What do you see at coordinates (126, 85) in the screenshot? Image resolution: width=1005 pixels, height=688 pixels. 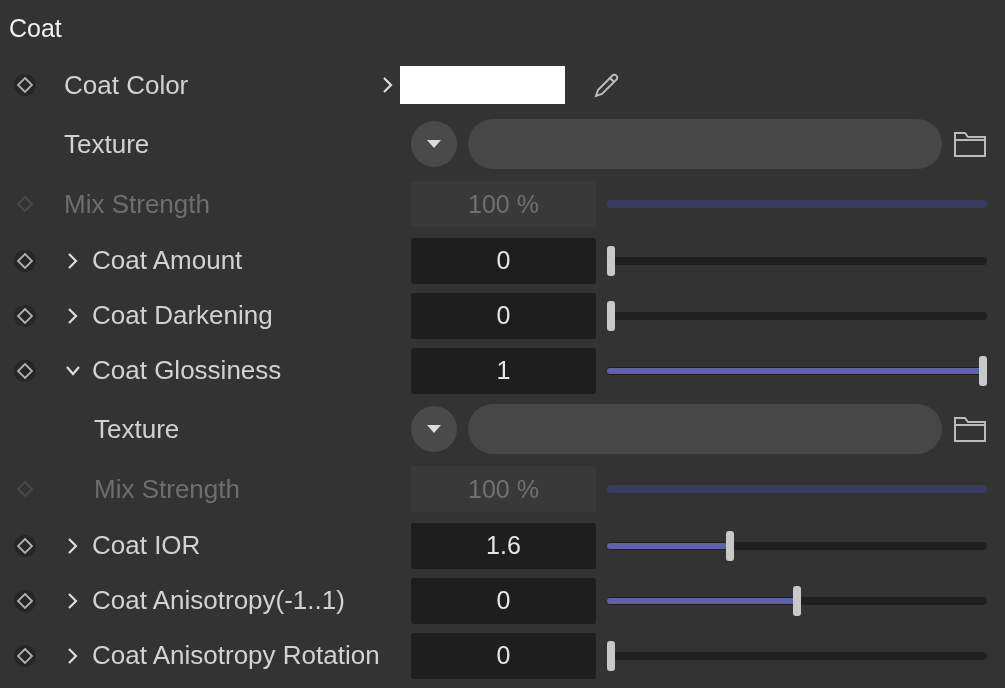 I see `property-label: Coat Color` at bounding box center [126, 85].